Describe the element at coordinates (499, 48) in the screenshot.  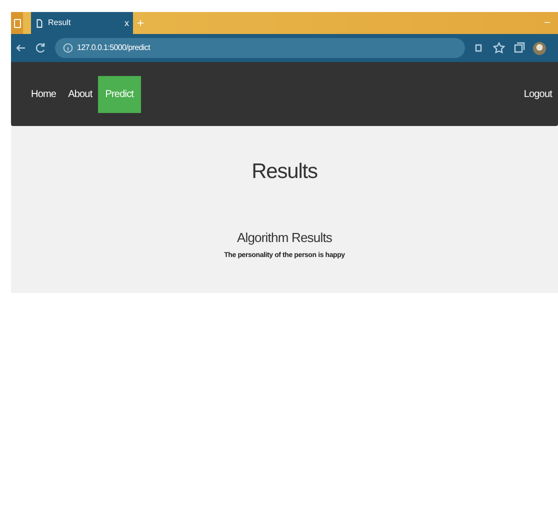
I see `star-icon` at that location.